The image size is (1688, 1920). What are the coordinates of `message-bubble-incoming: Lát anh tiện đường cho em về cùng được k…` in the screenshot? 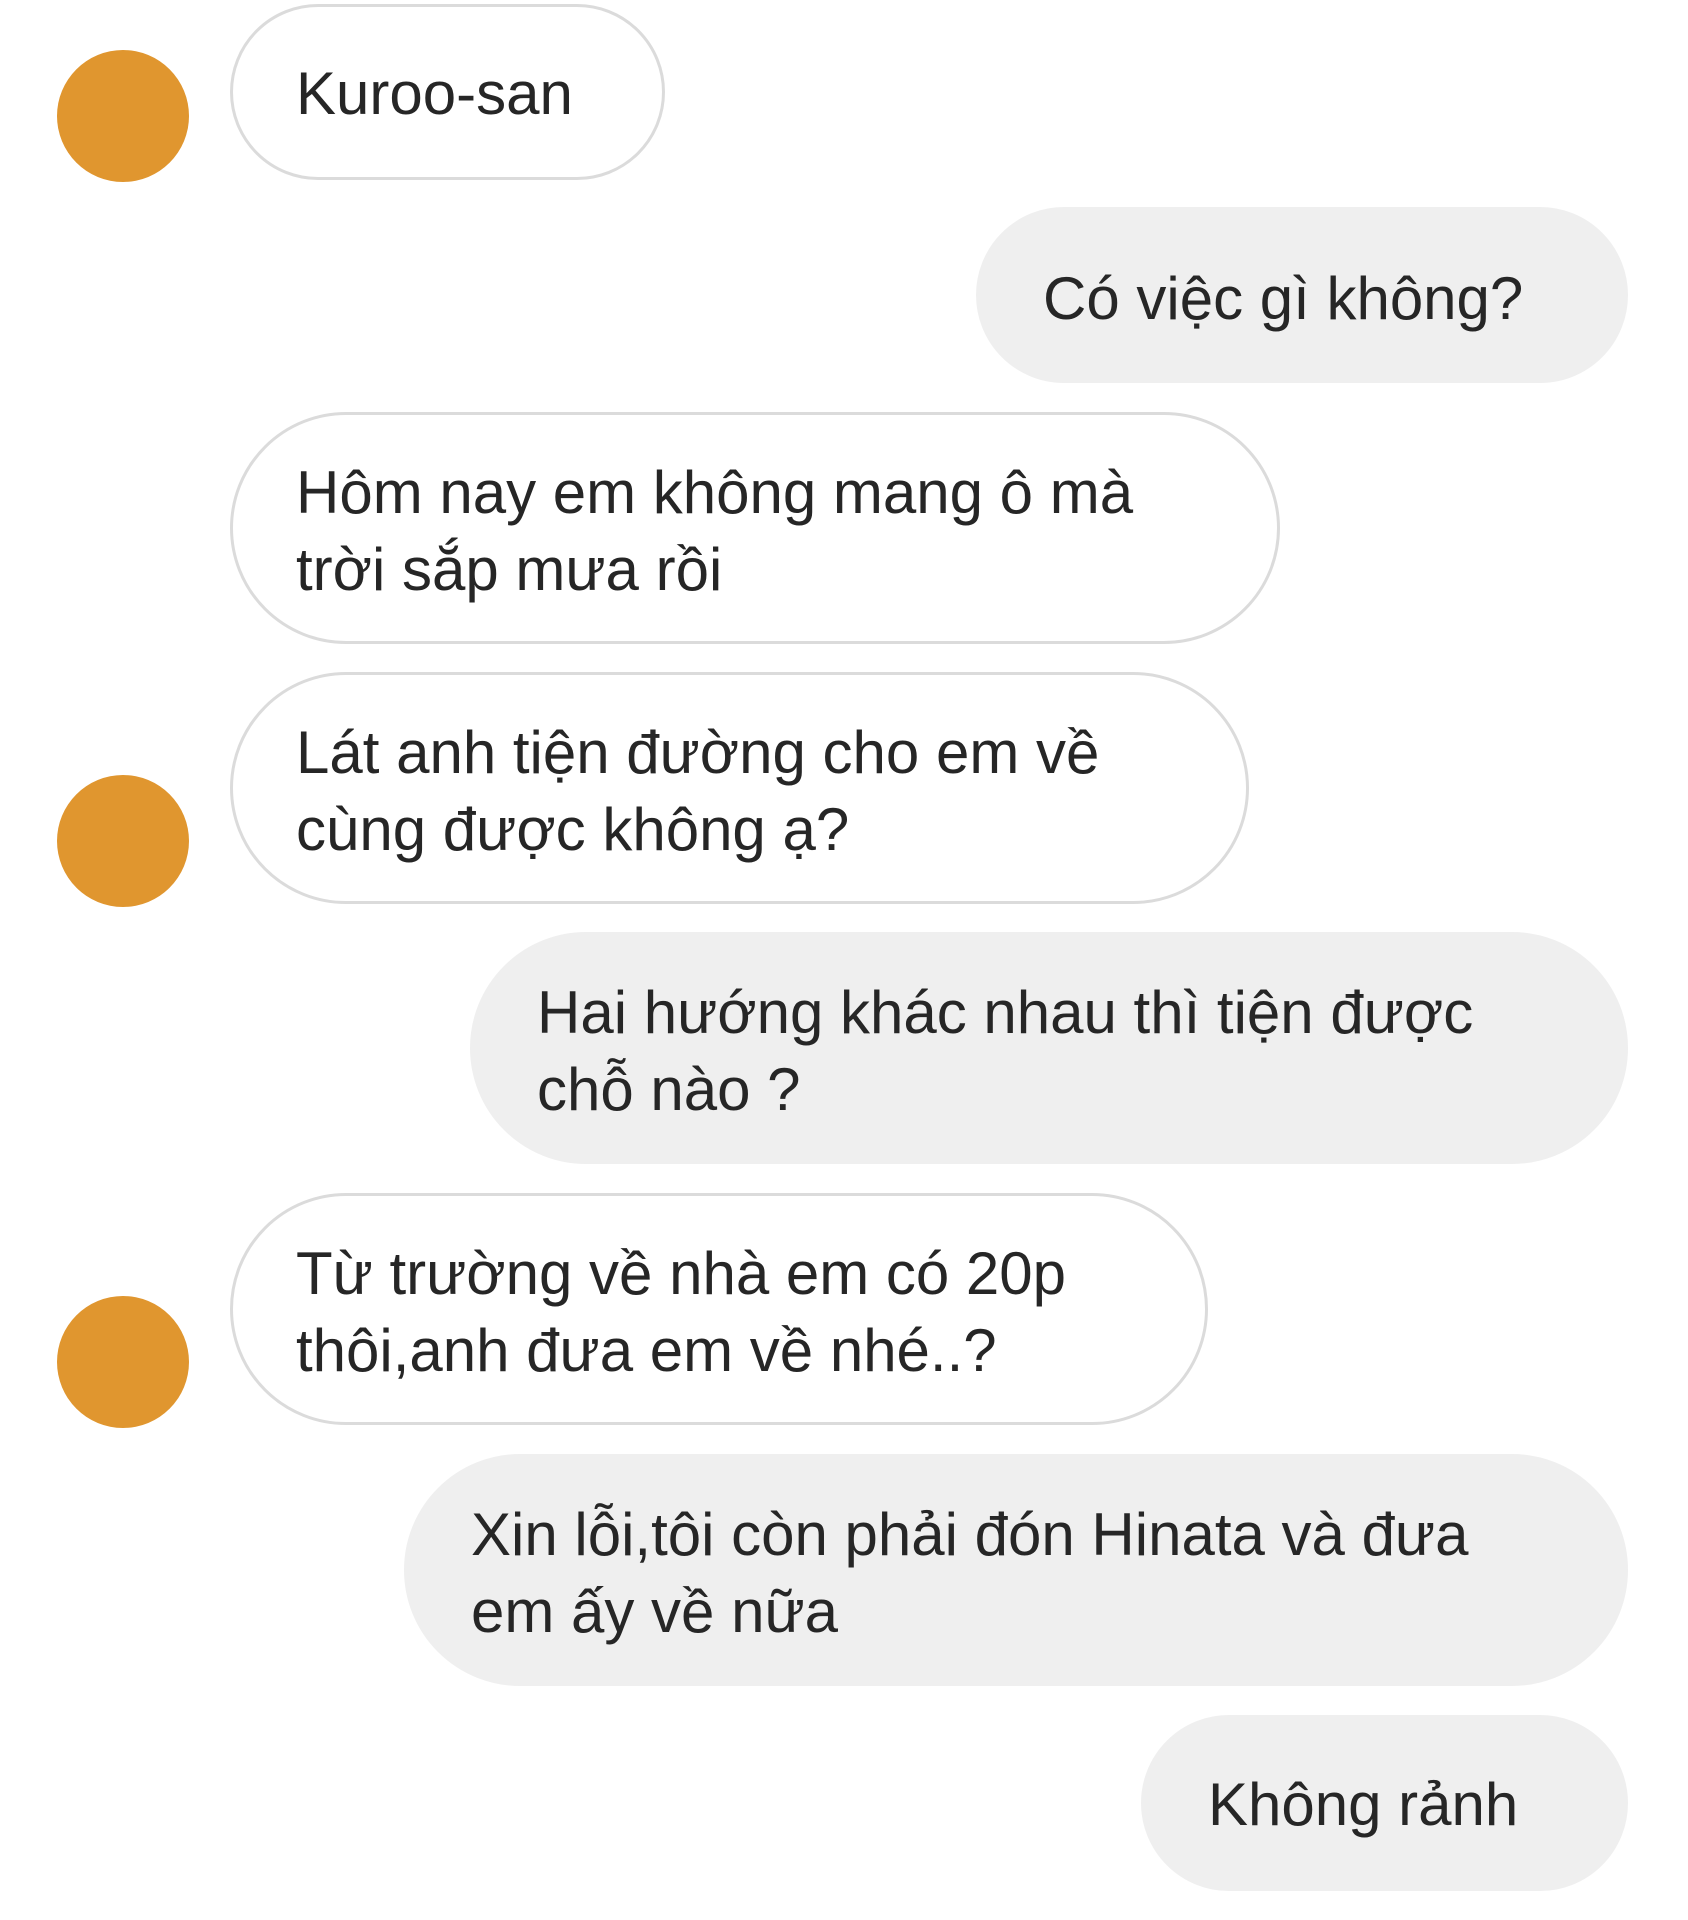 It's located at (739, 788).